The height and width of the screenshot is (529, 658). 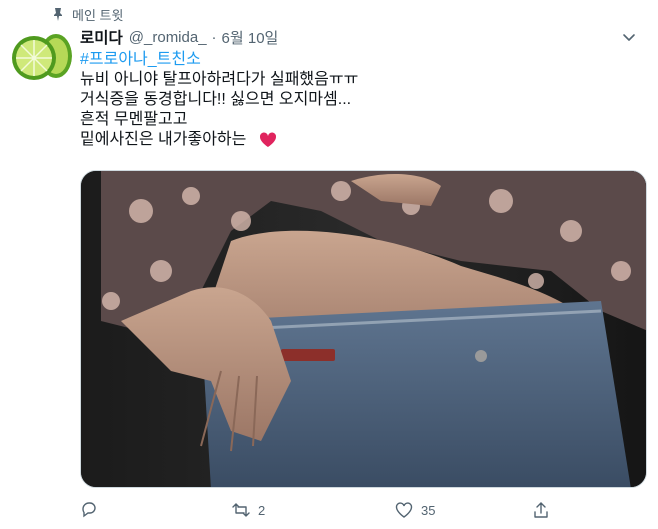 I want to click on reply-icon, so click(x=89, y=510).